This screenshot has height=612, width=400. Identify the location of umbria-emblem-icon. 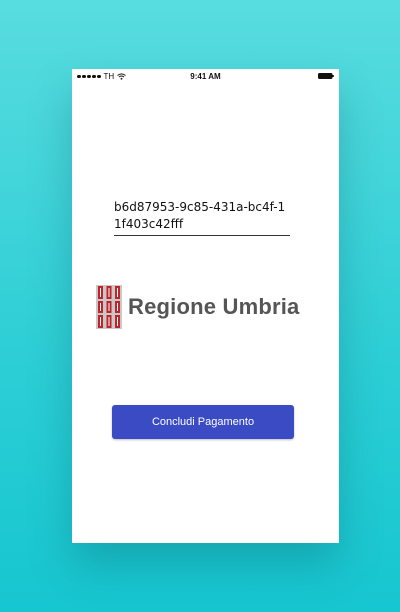
(109, 307).